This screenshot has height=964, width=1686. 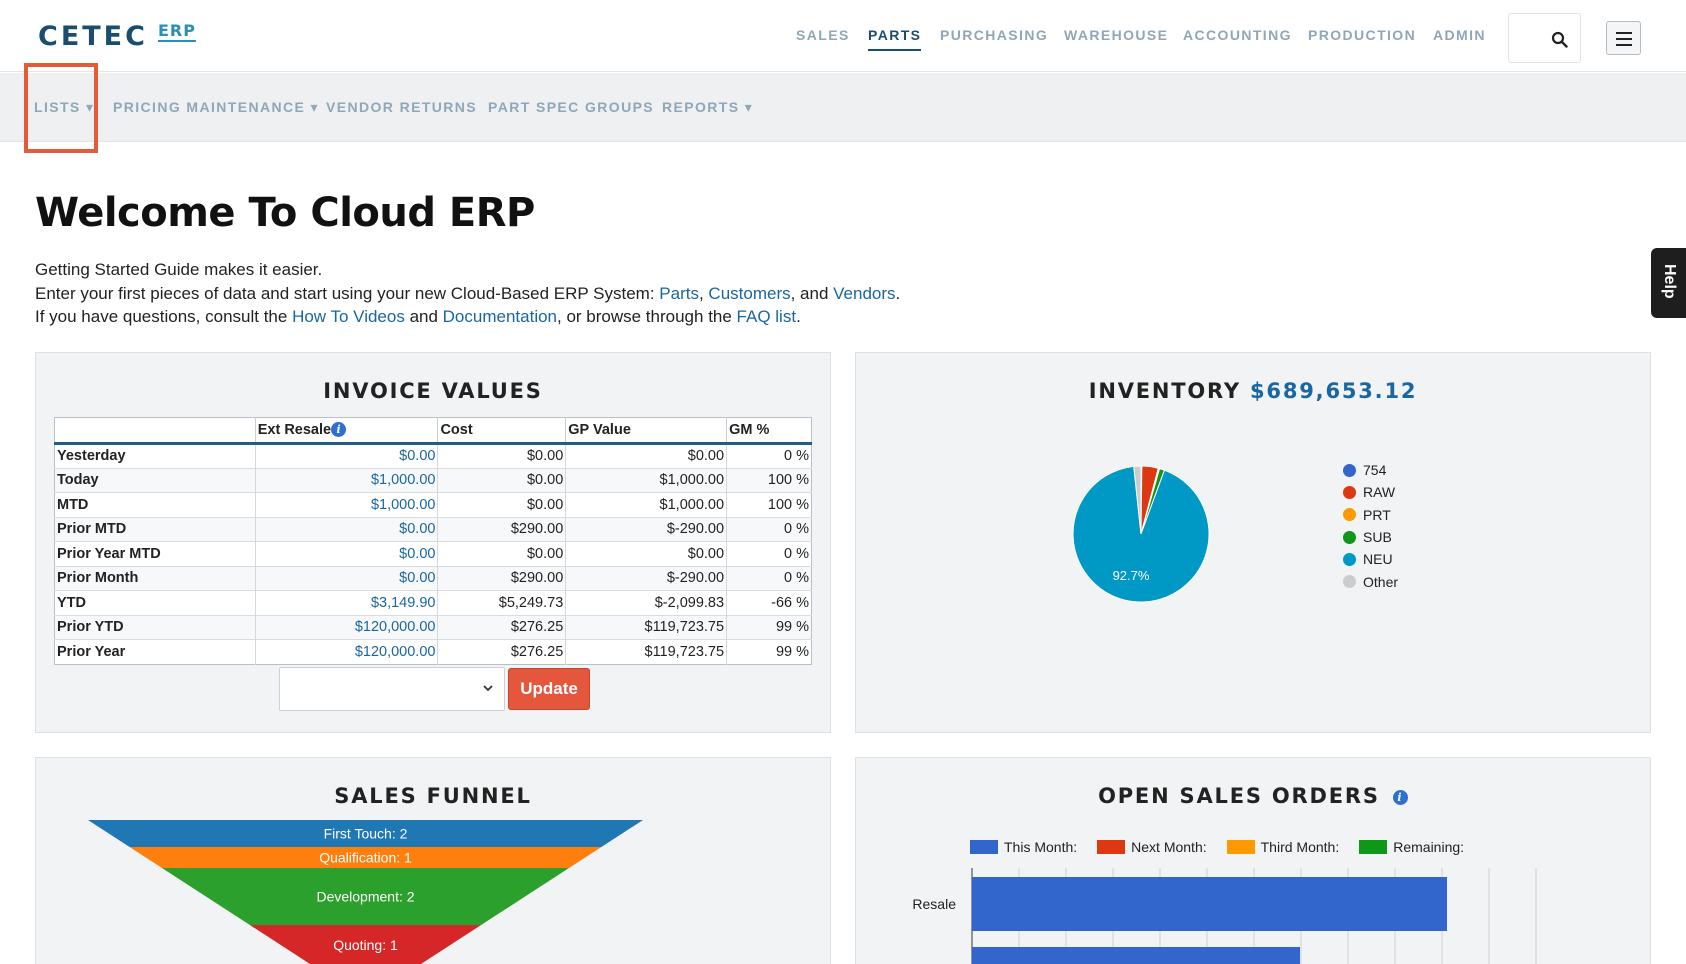 What do you see at coordinates (366, 834) in the screenshot?
I see `funnel-stage-label: First Touch: 2` at bounding box center [366, 834].